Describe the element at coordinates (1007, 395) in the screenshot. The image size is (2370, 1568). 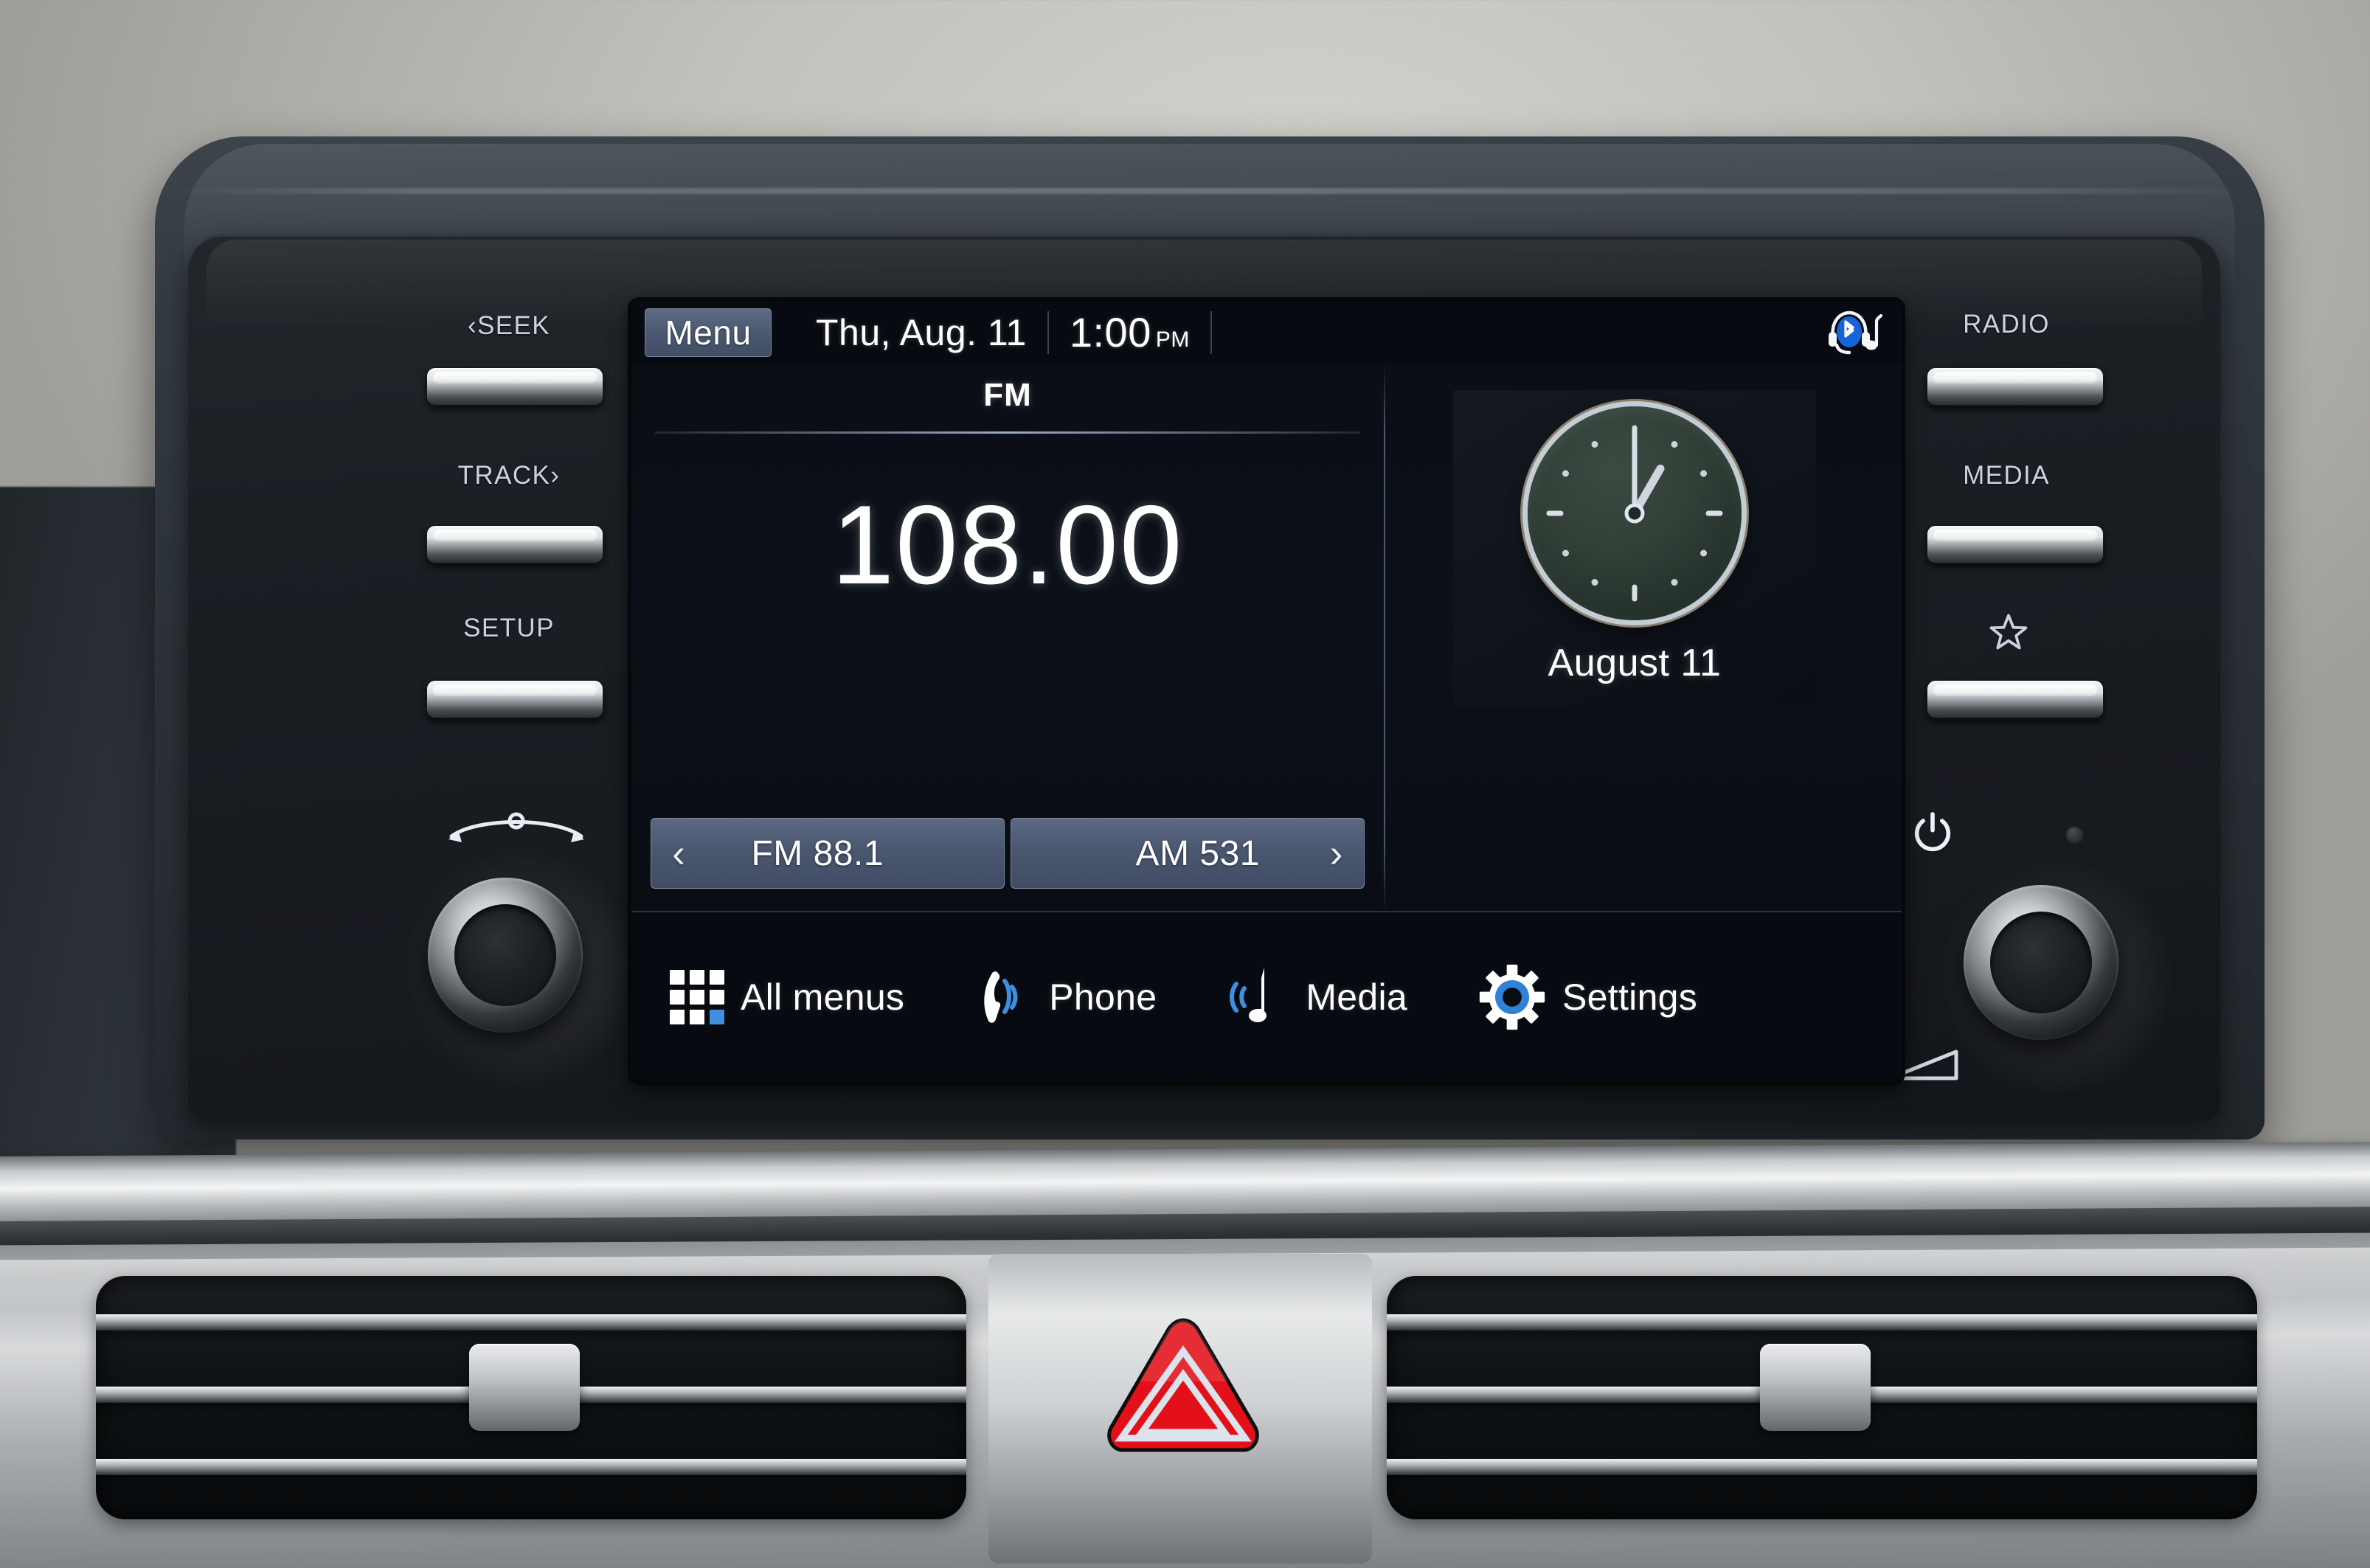
I see `radio-band-label: FM` at that location.